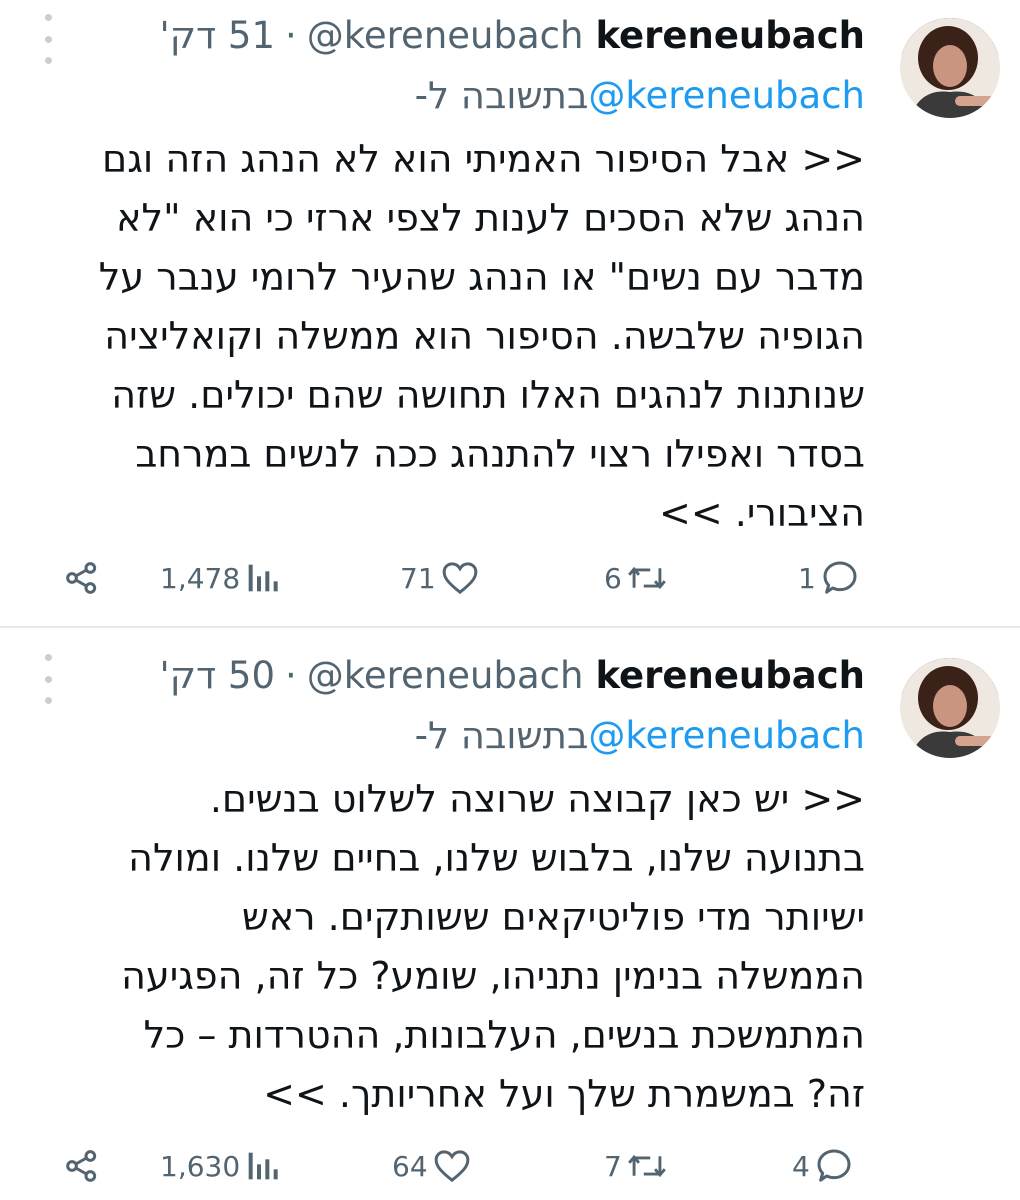 This screenshot has width=1020, height=1200. Describe the element at coordinates (613, 1166) in the screenshot. I see `retweets-count: 7` at that location.